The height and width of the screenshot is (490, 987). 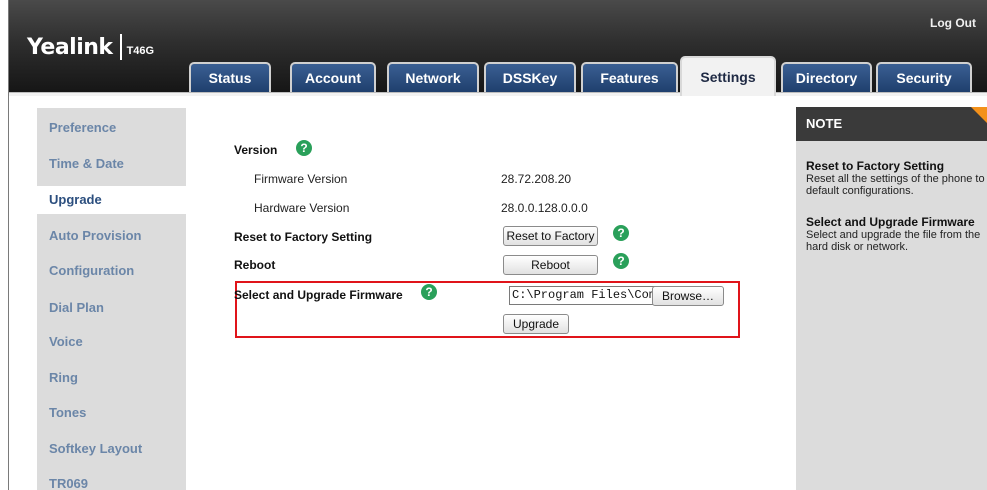 What do you see at coordinates (70, 47) in the screenshot?
I see `brand-name: Yealink` at bounding box center [70, 47].